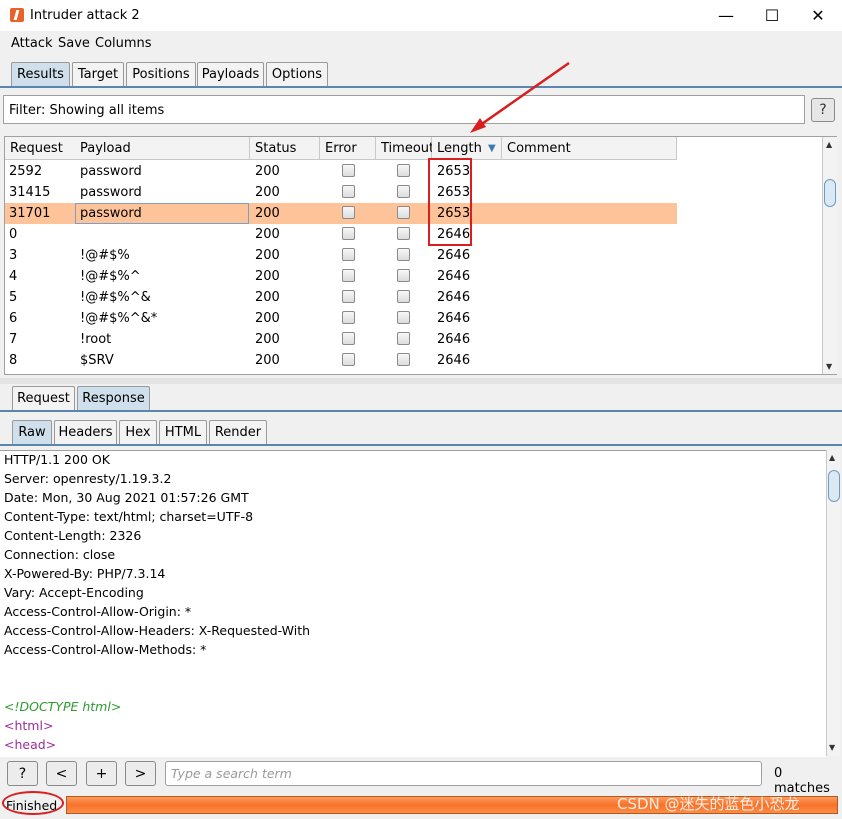 This screenshot has width=842, height=819. What do you see at coordinates (520, 97) in the screenshot?
I see `annotation-arrow` at bounding box center [520, 97].